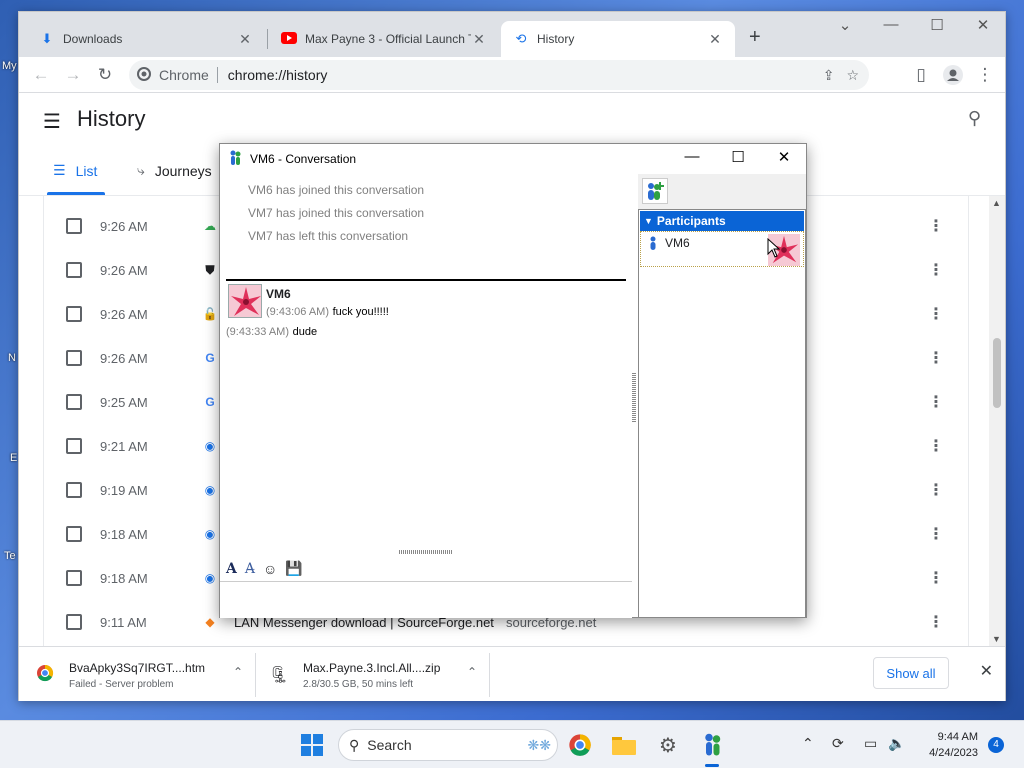 This screenshot has height=768, width=1024. What do you see at coordinates (953, 753) in the screenshot?
I see `clock-date: 4/24/2023` at bounding box center [953, 753].